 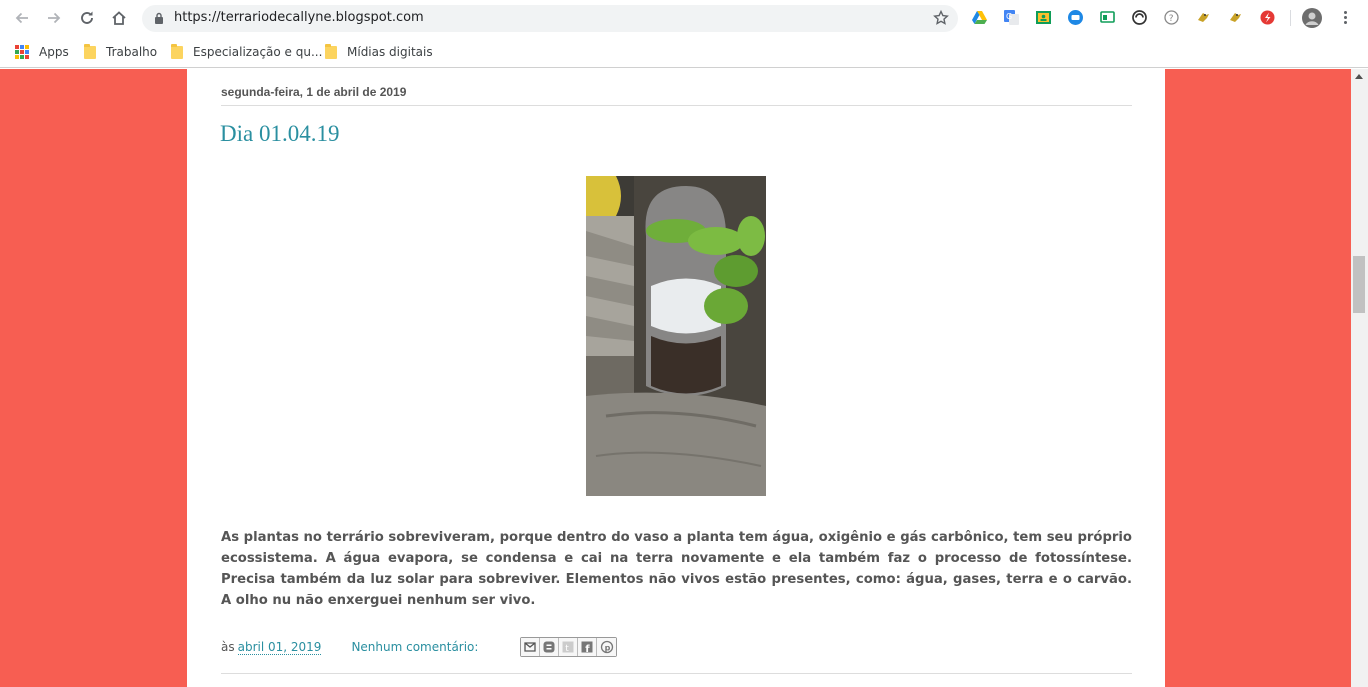 I want to click on chrome-menu-icon, so click(x=1345, y=17).